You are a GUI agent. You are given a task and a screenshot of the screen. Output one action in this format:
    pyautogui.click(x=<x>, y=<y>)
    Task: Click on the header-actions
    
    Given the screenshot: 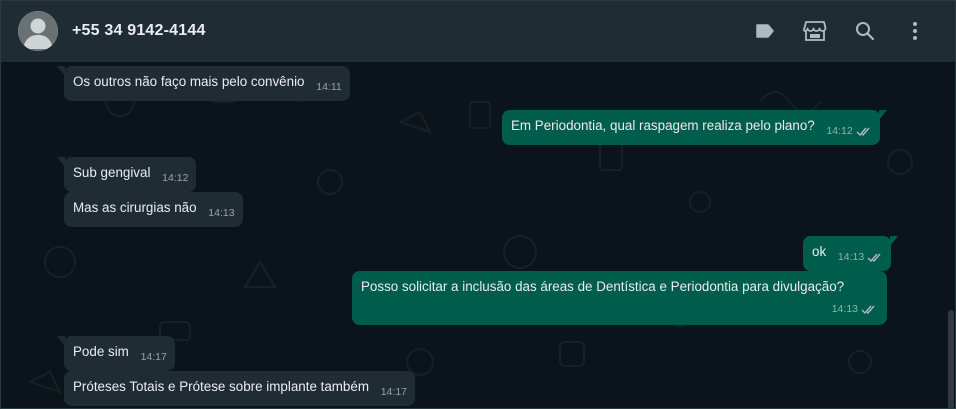 What is the action you would take?
    pyautogui.click(x=840, y=31)
    